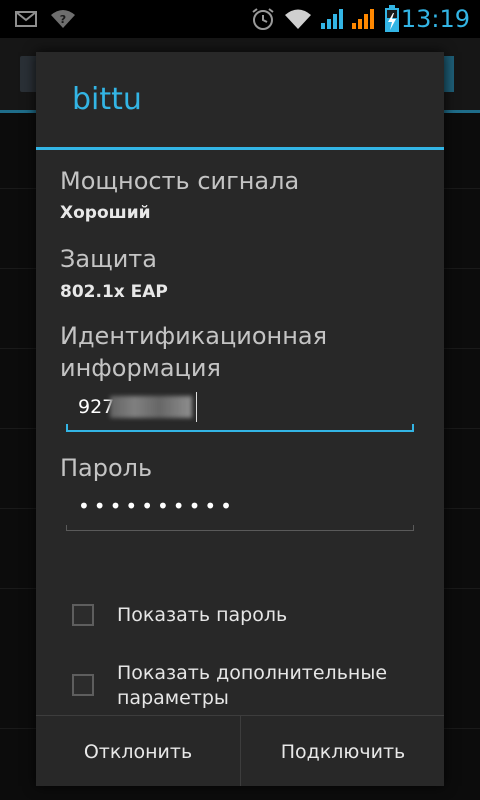 The height and width of the screenshot is (800, 480). I want to click on password-input-value: ••••••••••, so click(157, 506).